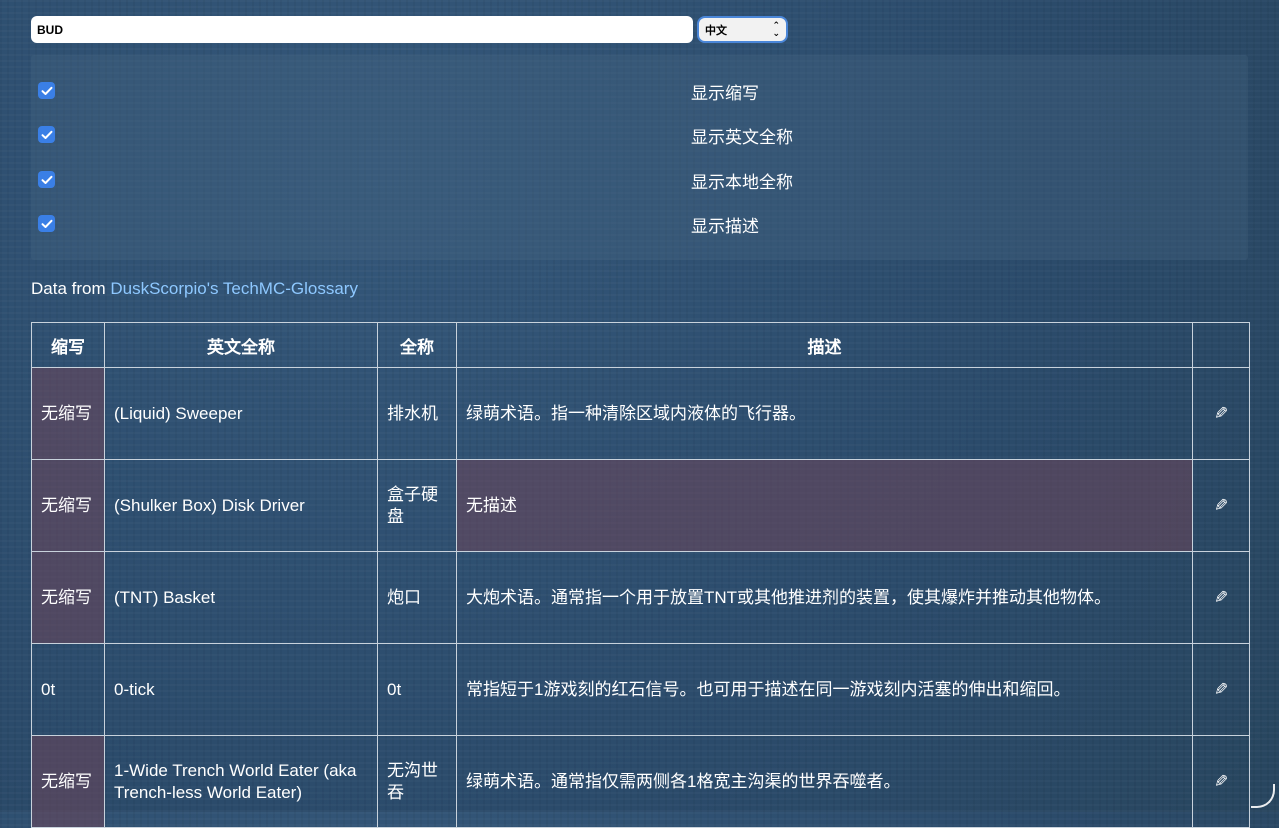  I want to click on show-local-name-checkbox, so click(46, 179).